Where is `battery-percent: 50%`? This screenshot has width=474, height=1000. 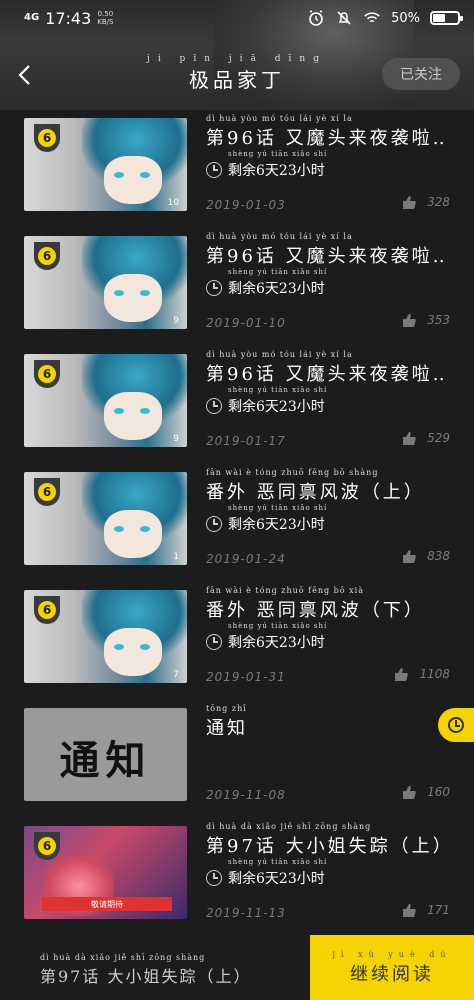 battery-percent: 50% is located at coordinates (405, 18).